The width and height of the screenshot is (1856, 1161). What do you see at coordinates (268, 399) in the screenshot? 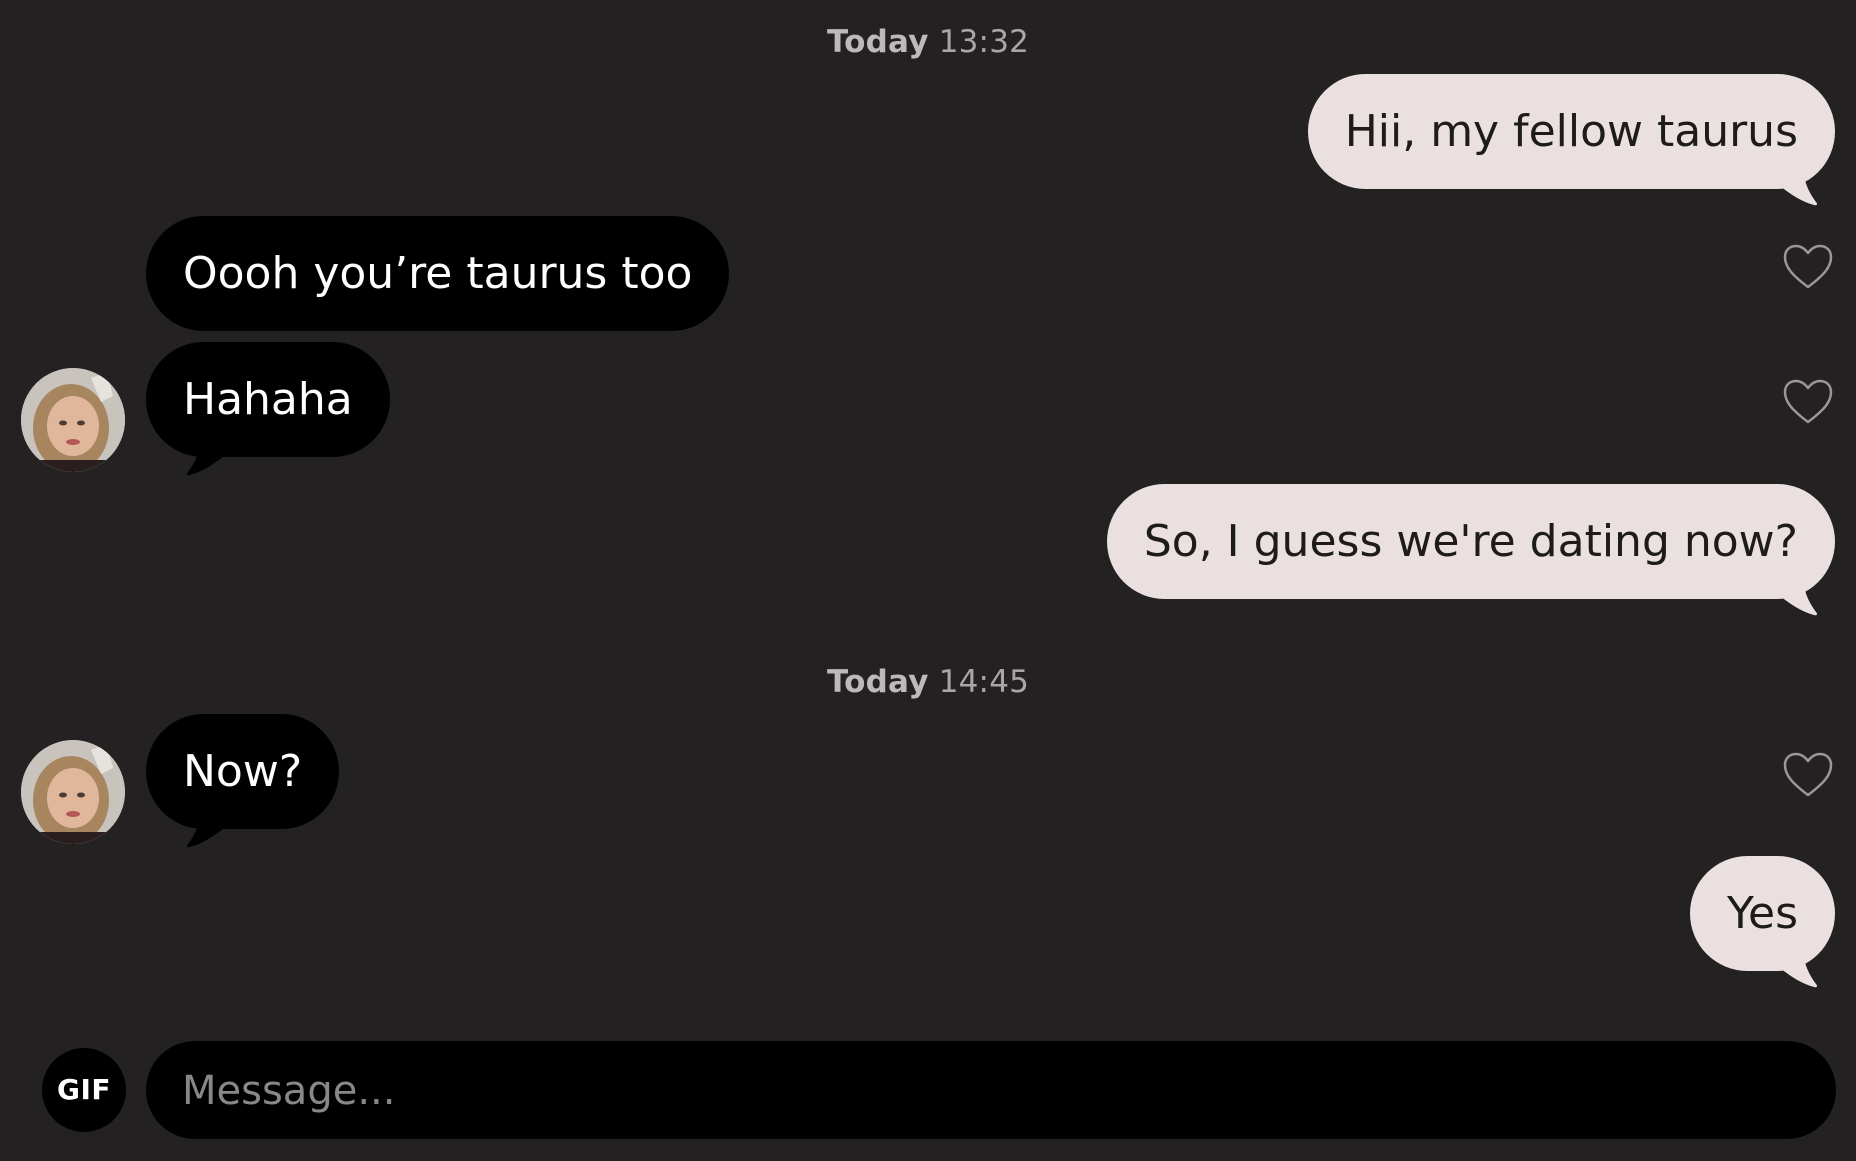
I see `message-bubble-incoming: Hahaha` at bounding box center [268, 399].